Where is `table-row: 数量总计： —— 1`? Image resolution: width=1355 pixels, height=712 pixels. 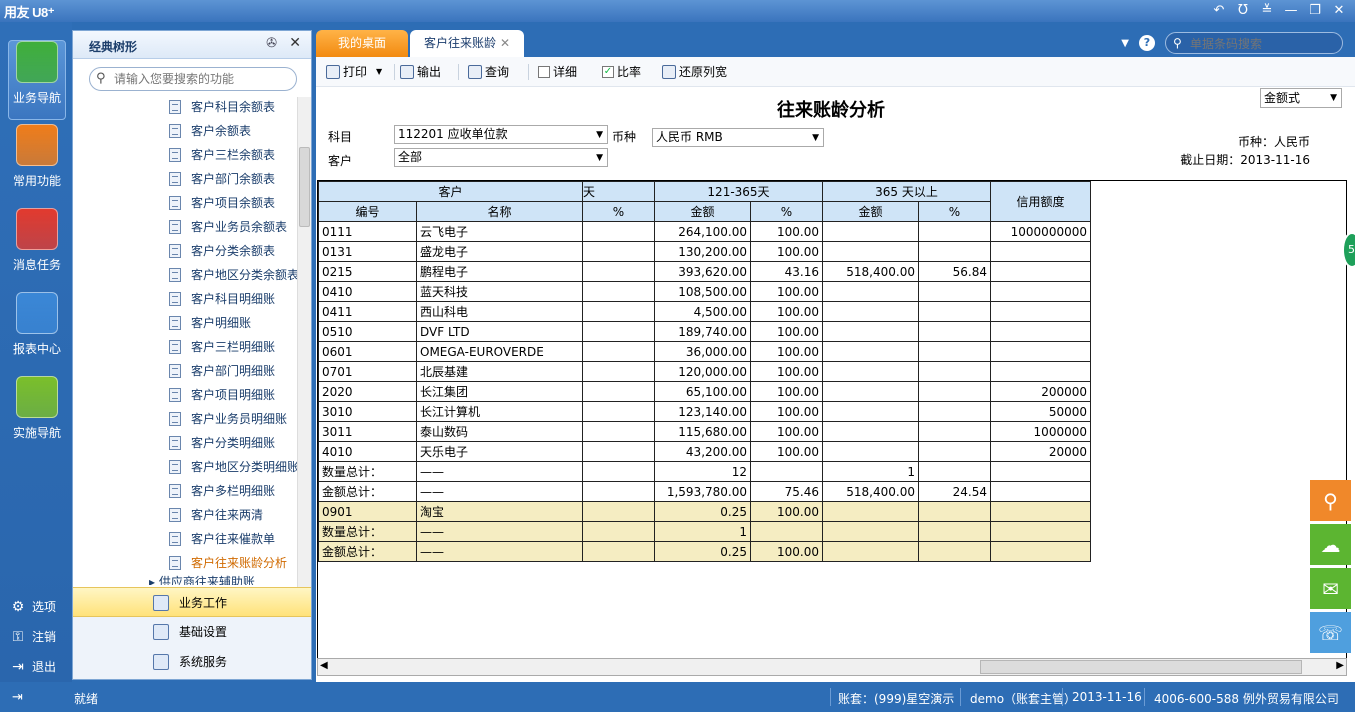 table-row: 数量总计： —— 1 is located at coordinates (704, 531).